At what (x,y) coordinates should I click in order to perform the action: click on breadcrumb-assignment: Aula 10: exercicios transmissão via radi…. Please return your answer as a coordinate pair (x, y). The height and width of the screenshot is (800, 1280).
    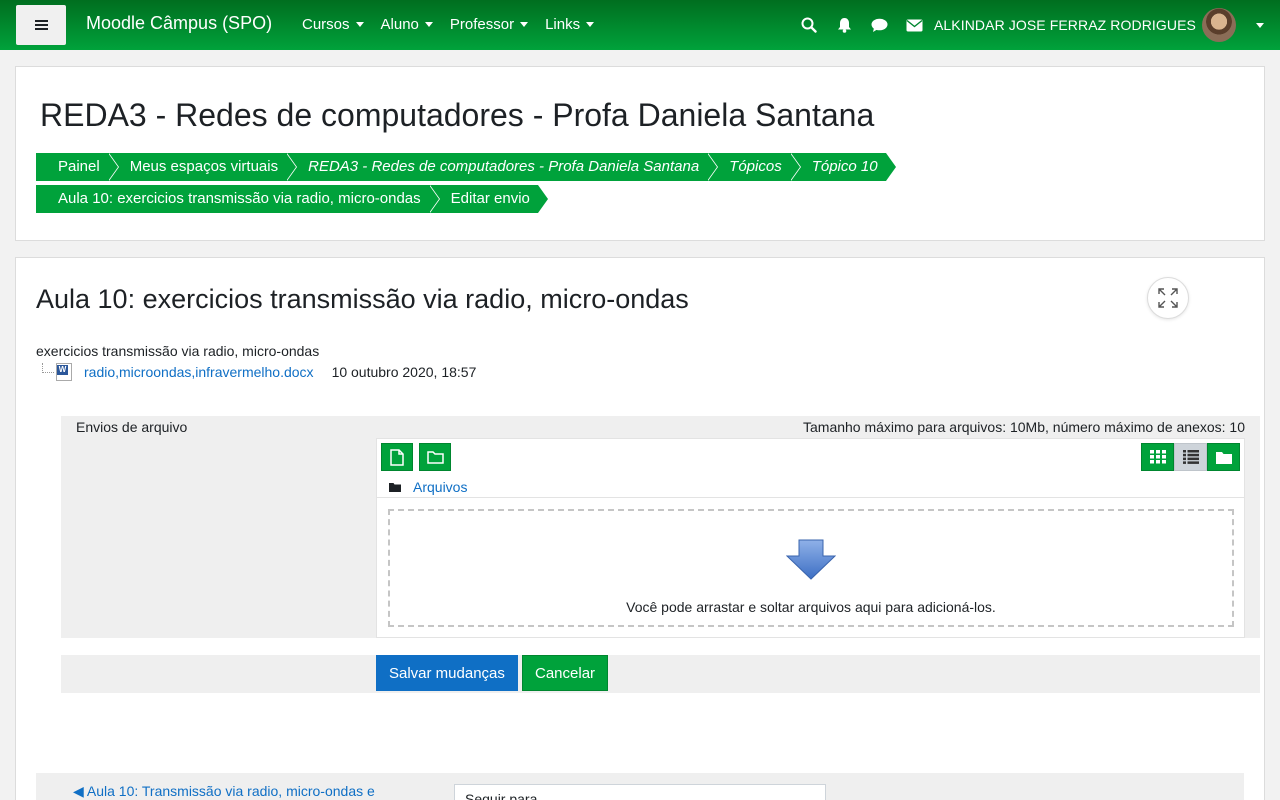
    Looking at the image, I should click on (238, 199).